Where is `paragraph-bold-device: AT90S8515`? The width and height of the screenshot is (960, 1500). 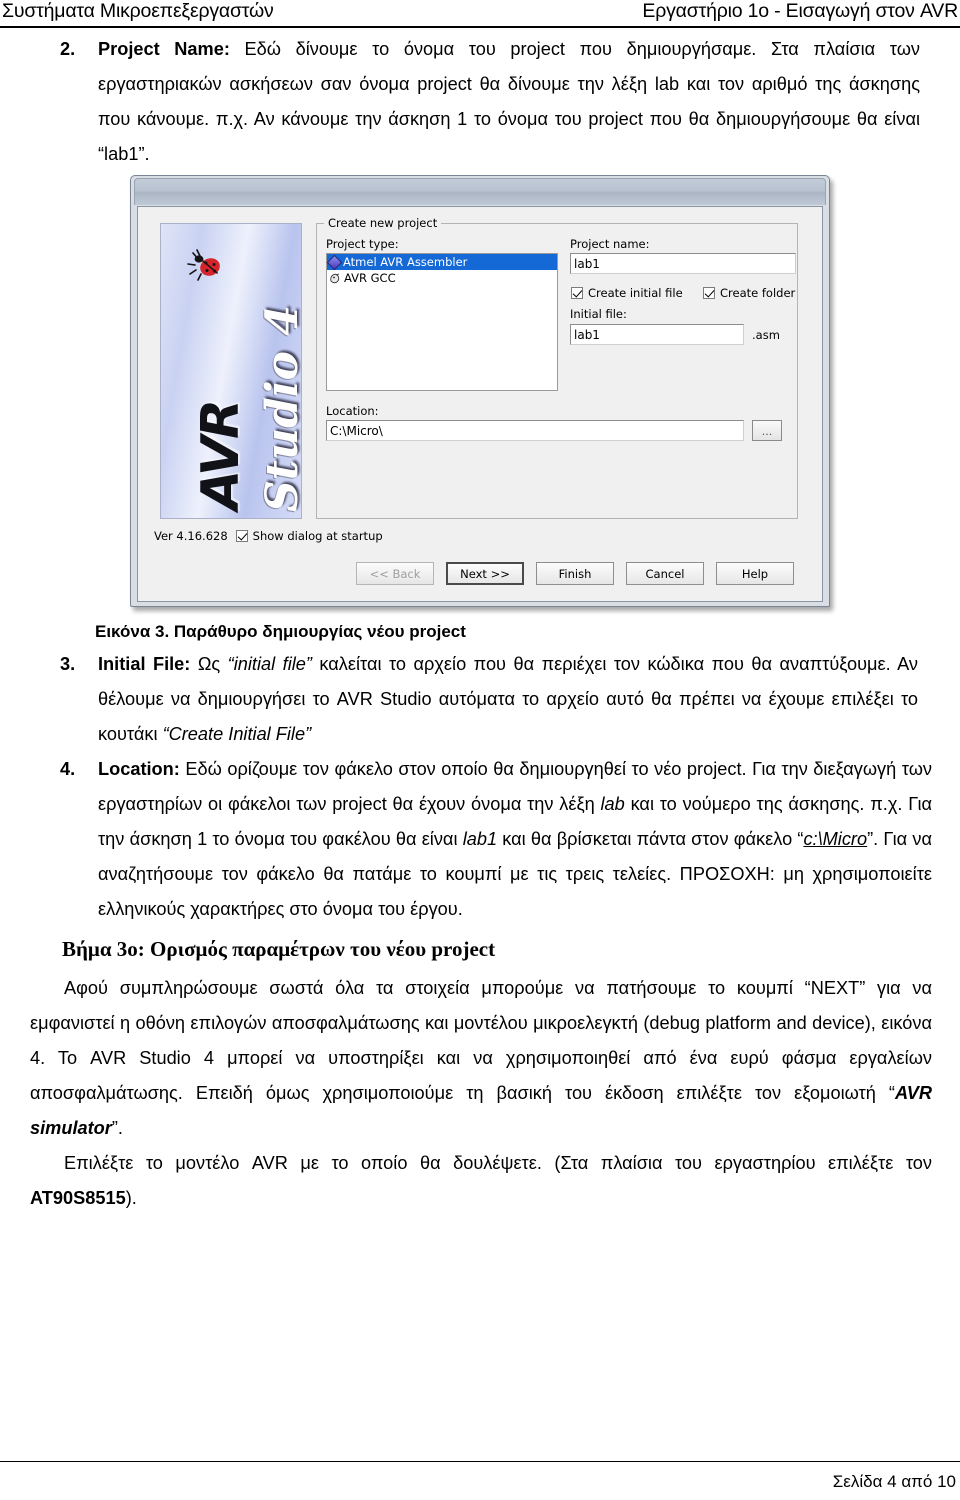
paragraph-bold-device: AT90S8515 is located at coordinates (78, 1198).